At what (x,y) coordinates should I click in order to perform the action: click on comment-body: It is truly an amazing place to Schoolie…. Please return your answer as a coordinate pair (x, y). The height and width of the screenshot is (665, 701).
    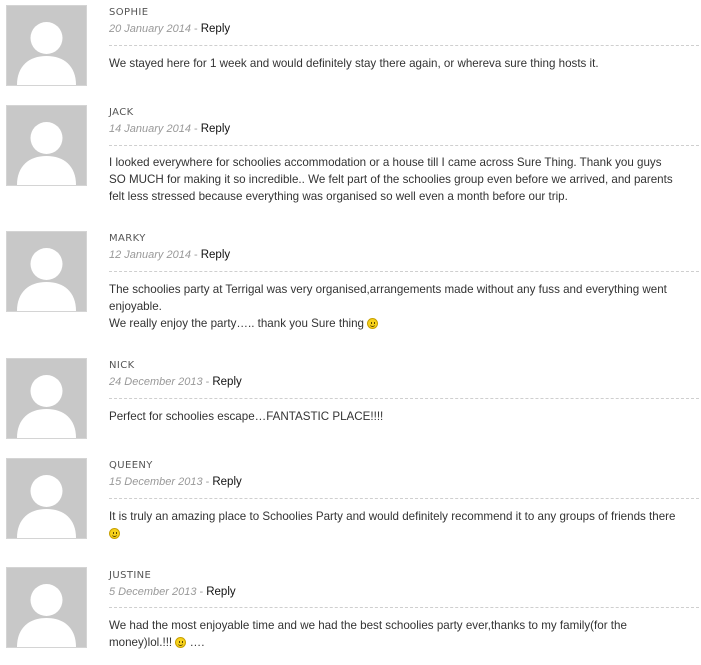
    Looking at the image, I should click on (404, 525).